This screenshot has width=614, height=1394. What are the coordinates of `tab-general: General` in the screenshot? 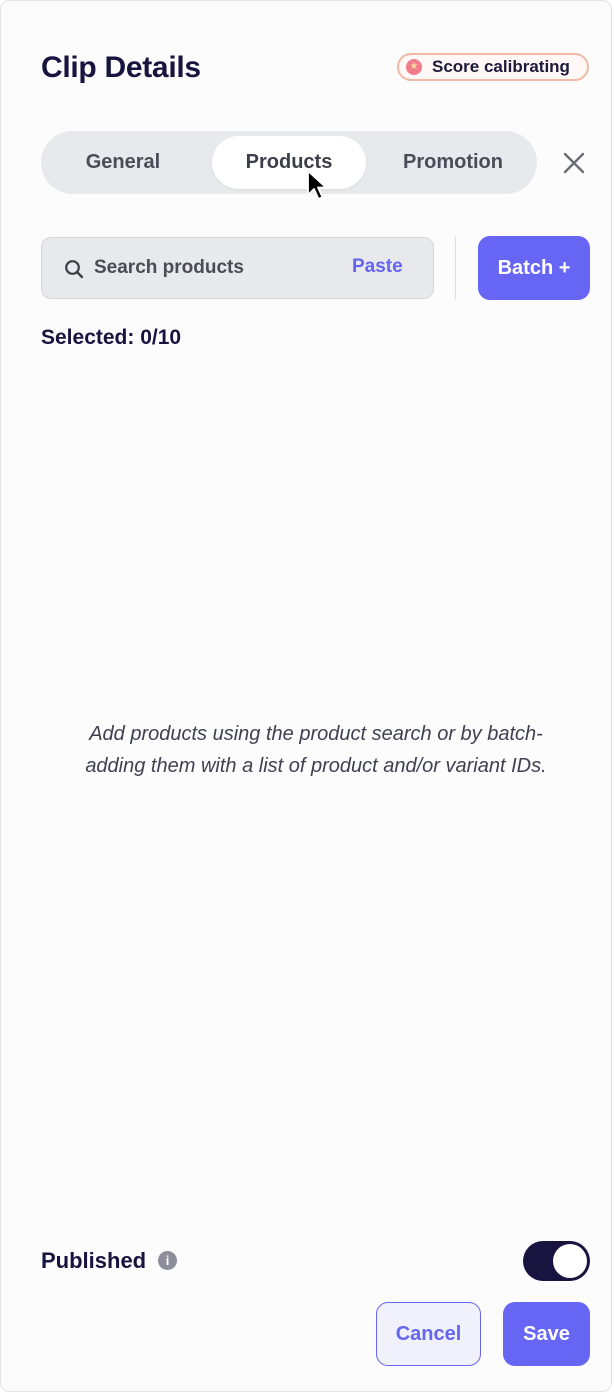 It's located at (123, 162).